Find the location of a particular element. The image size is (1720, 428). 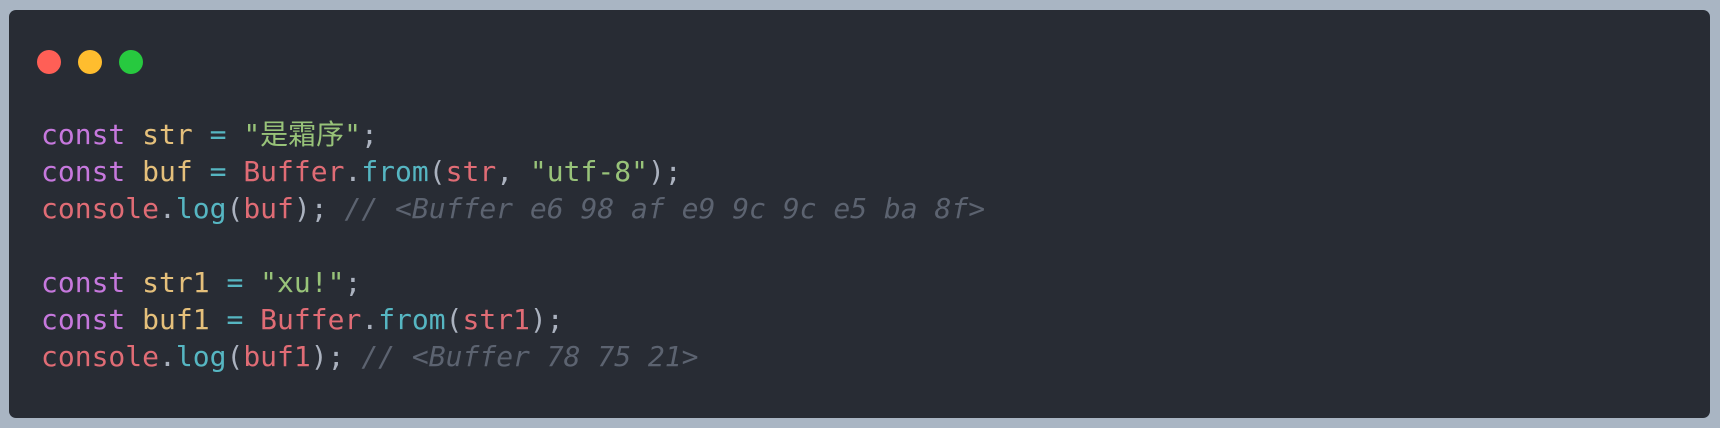

code-line: const buf1 = Buffer.from(str1); is located at coordinates (513, 319).